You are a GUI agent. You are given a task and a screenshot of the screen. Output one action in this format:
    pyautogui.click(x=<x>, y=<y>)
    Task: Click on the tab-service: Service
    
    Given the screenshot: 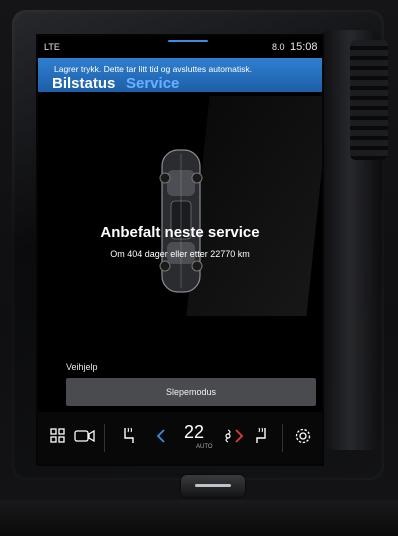 What is the action you would take?
    pyautogui.click(x=152, y=83)
    